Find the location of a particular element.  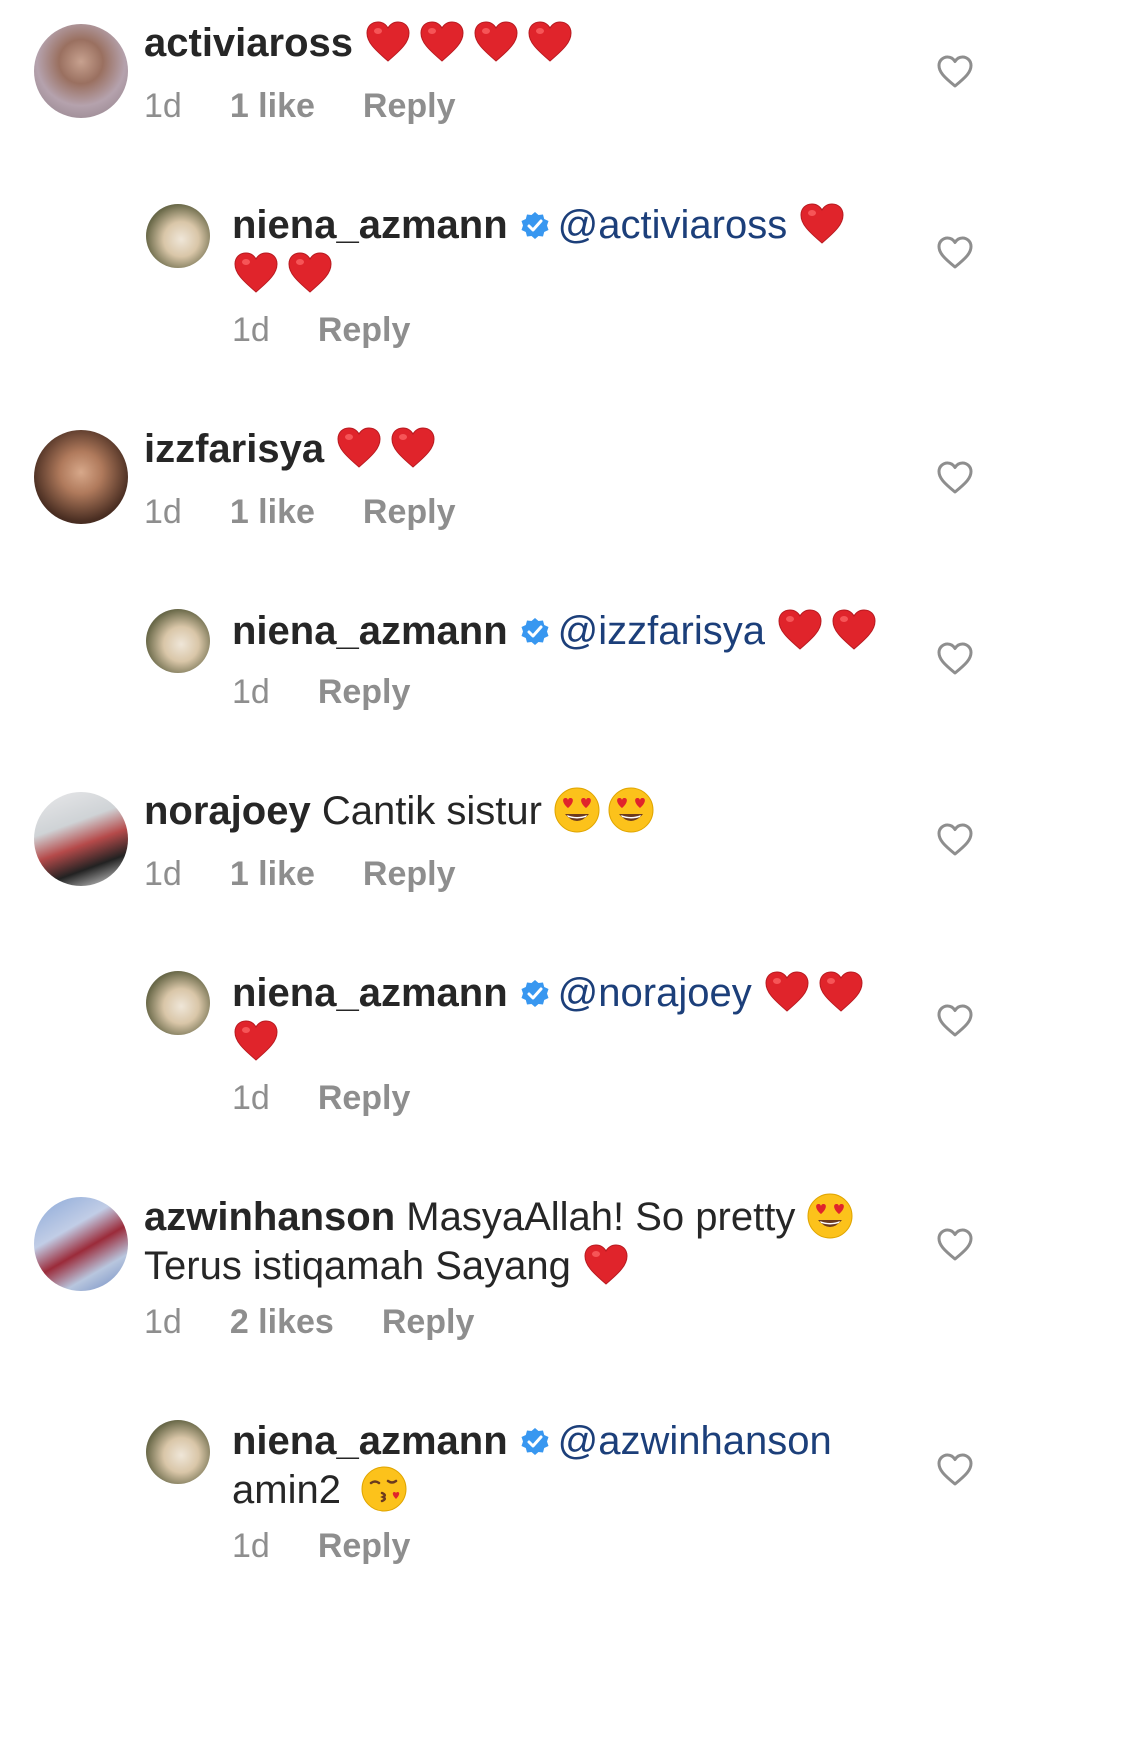

comment-meta: 1d 2 likes Reply is located at coordinates (333, 1322).